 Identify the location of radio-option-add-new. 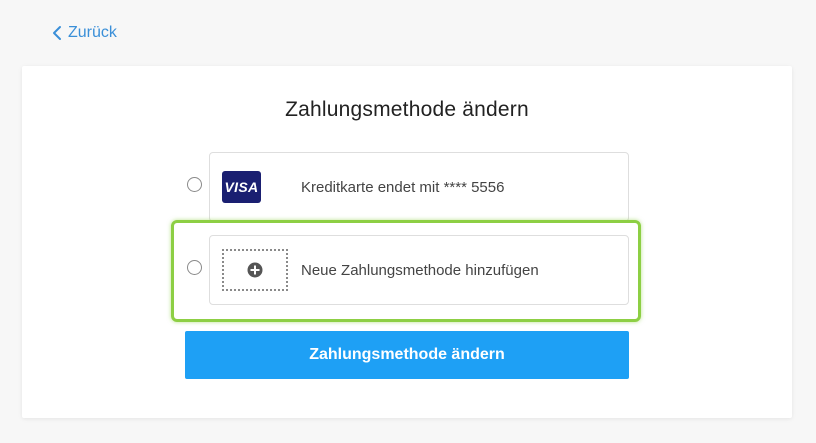
(194, 267).